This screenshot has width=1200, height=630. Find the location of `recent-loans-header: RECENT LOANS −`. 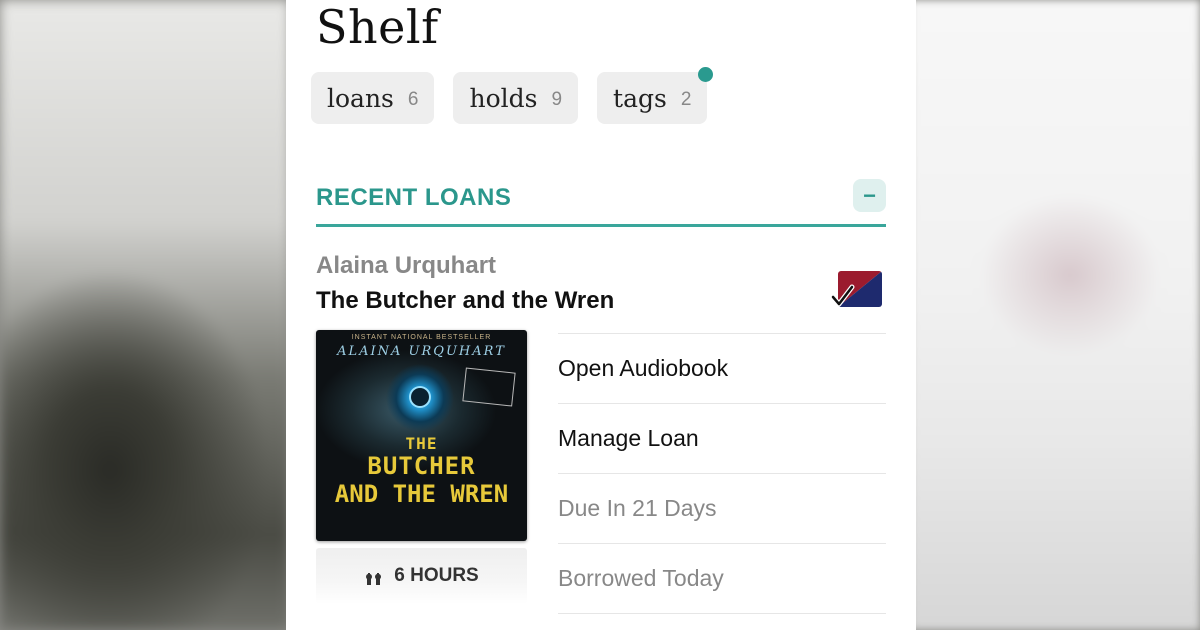

recent-loans-header: RECENT LOANS − is located at coordinates (601, 202).